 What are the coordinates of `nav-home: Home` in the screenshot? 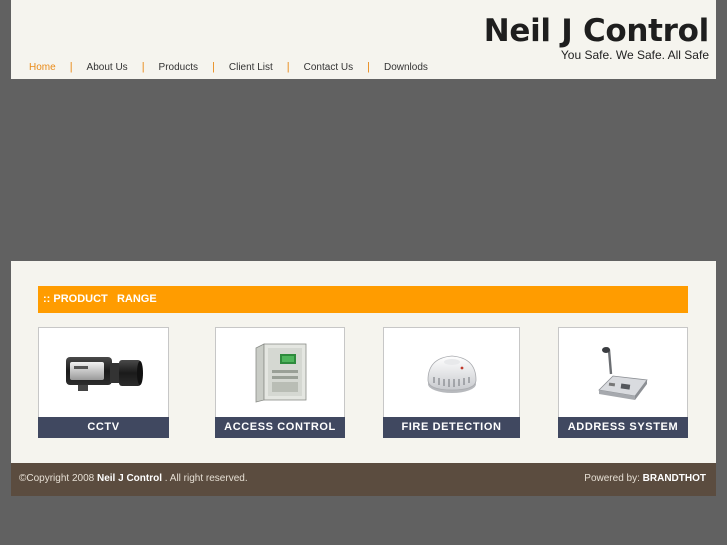 It's located at (42, 67).